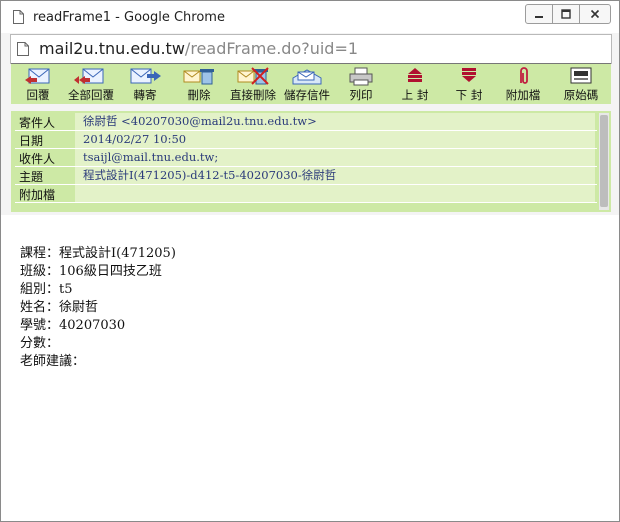  What do you see at coordinates (335, 139) in the screenshot?
I see `date-value: 2014/02/27 10:50` at bounding box center [335, 139].